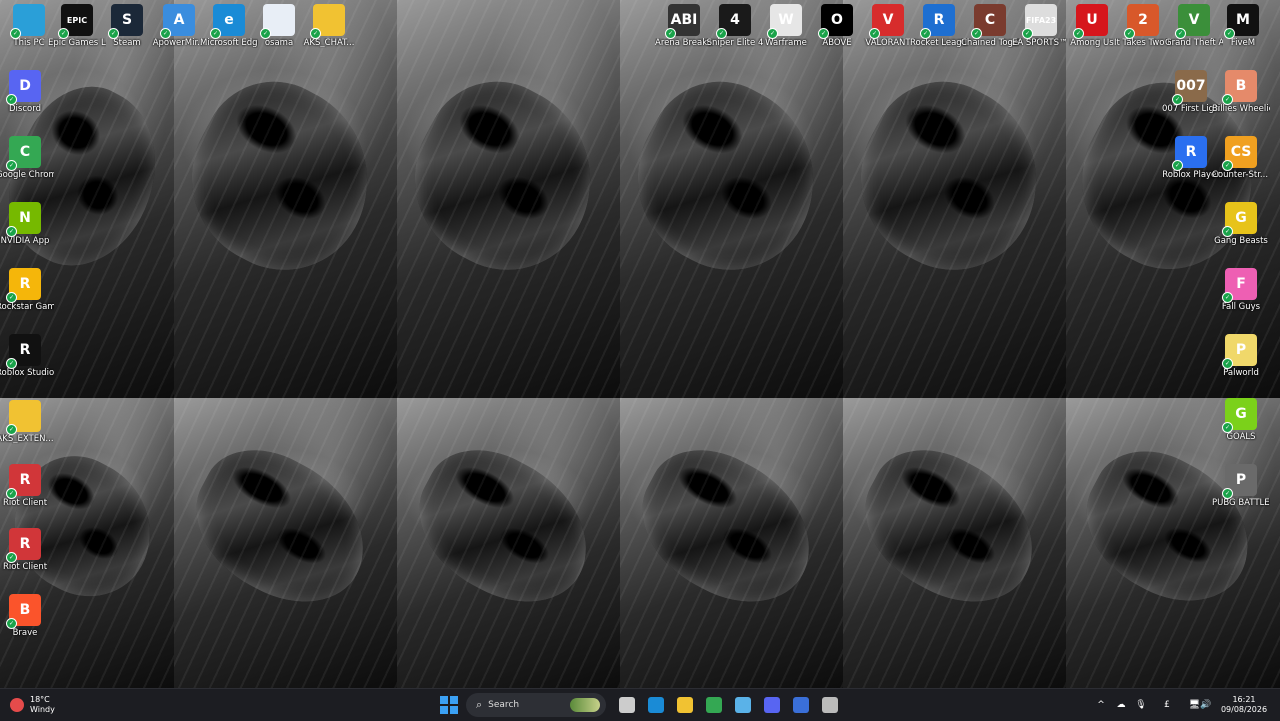 This screenshot has height=721, width=1280. What do you see at coordinates (1241, 241) in the screenshot?
I see `desktop-icon-label: Gang Beasts` at bounding box center [1241, 241].